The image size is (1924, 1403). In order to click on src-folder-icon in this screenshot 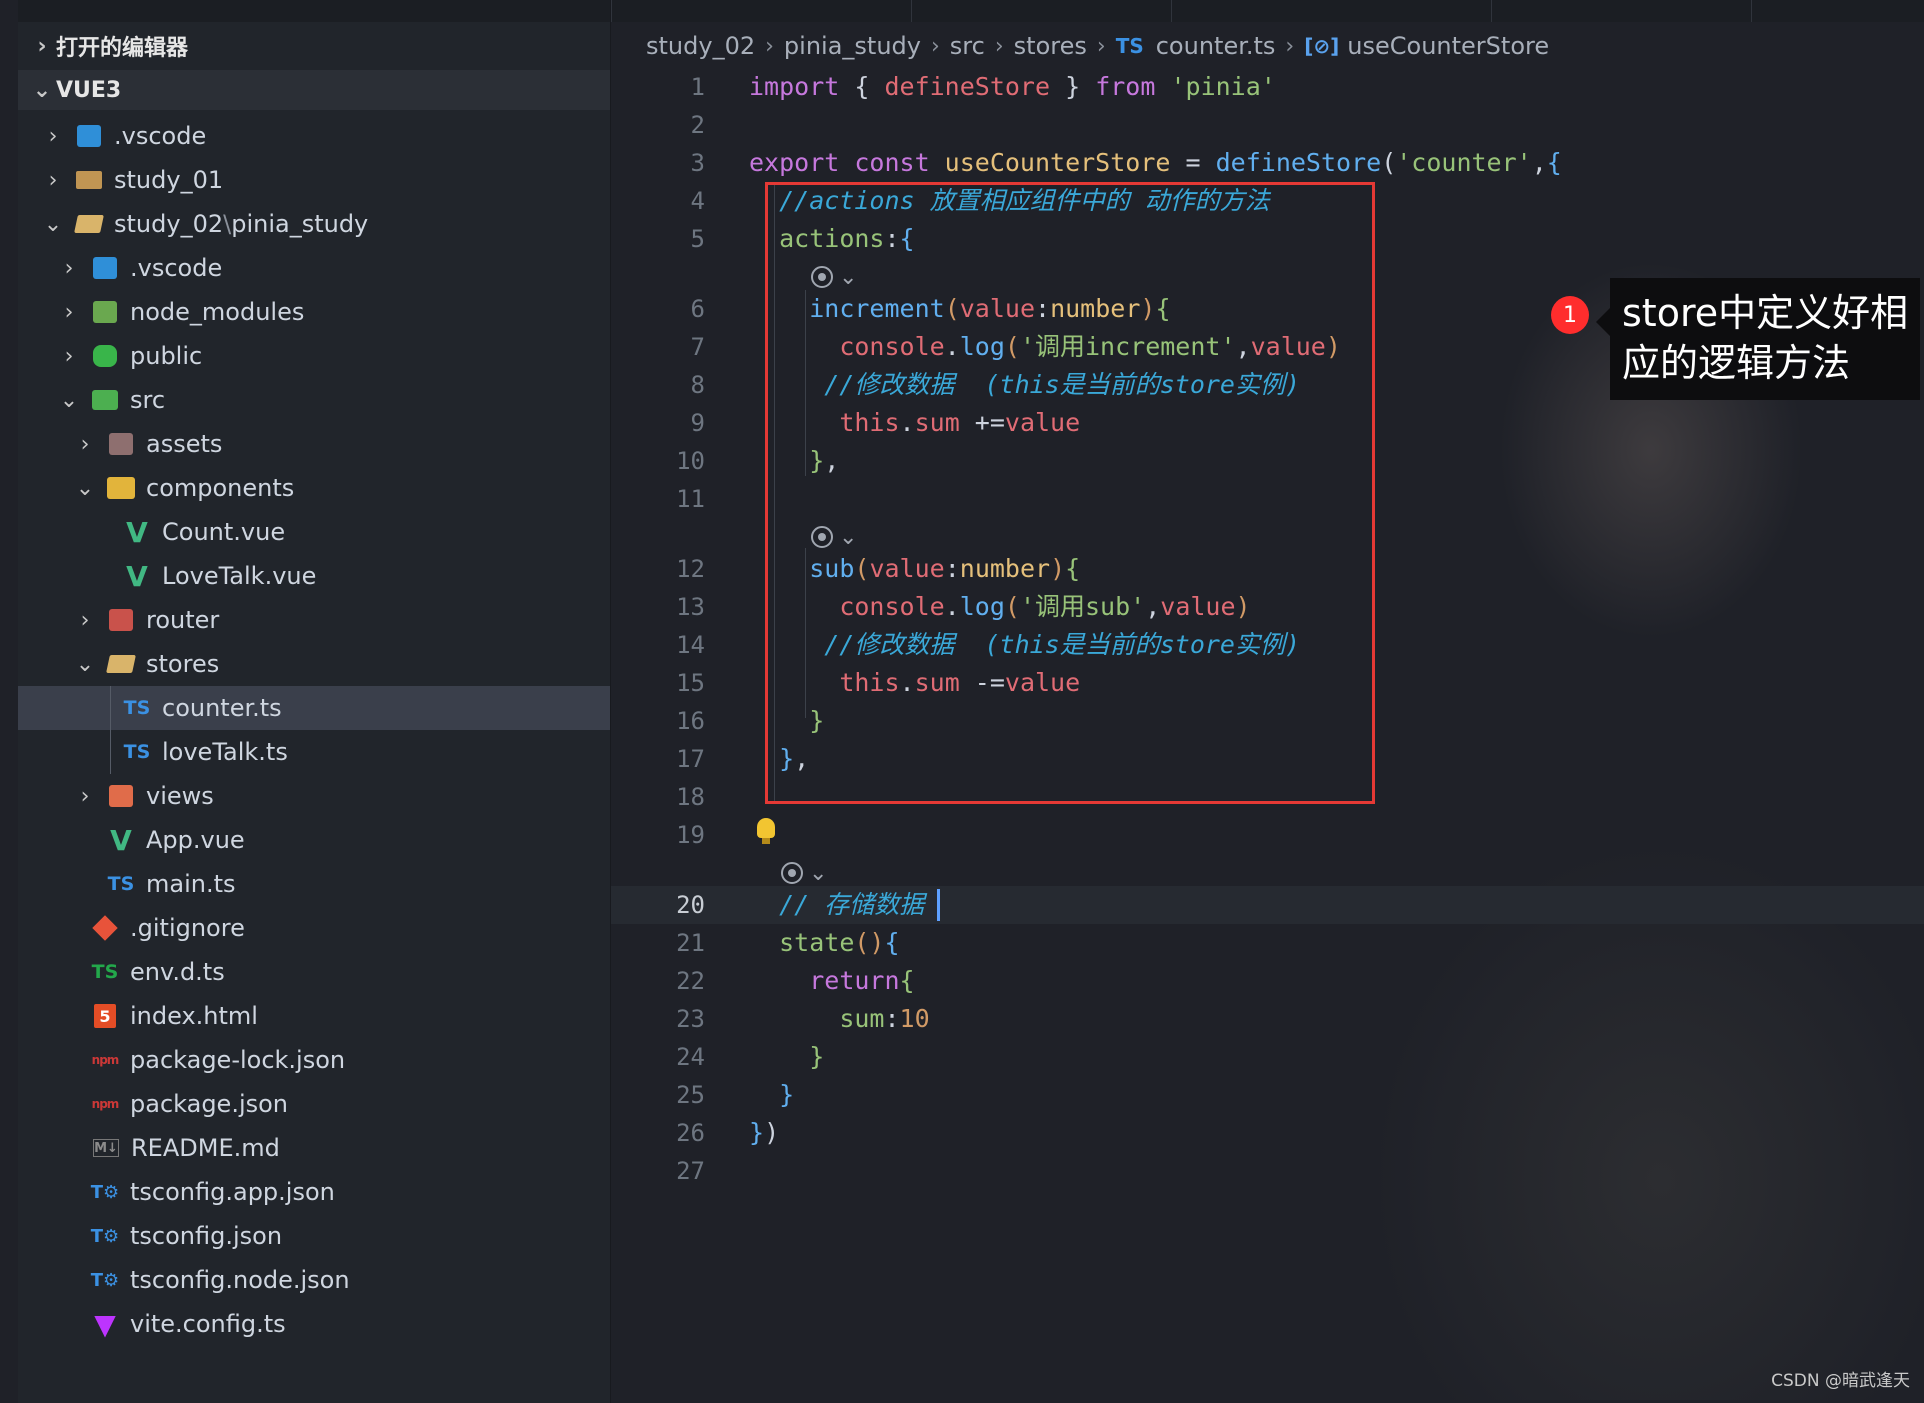, I will do `click(105, 400)`.